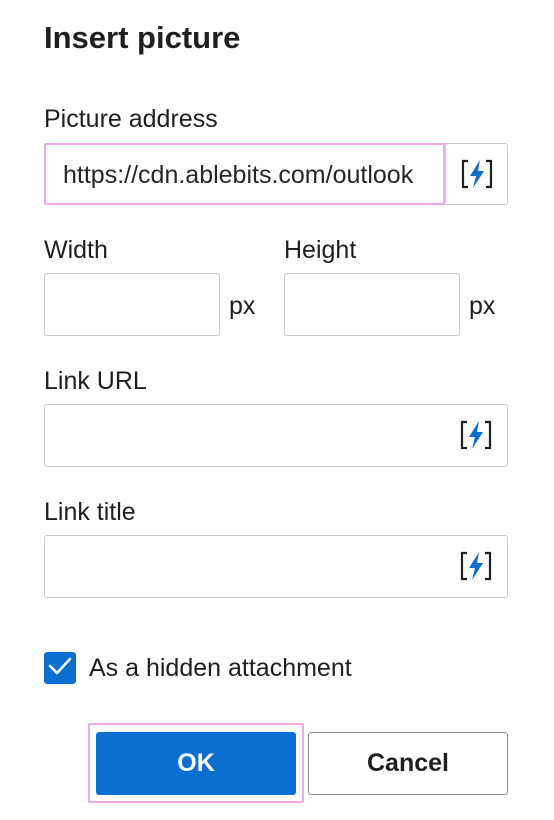  I want to click on link-title-field, so click(276, 566).